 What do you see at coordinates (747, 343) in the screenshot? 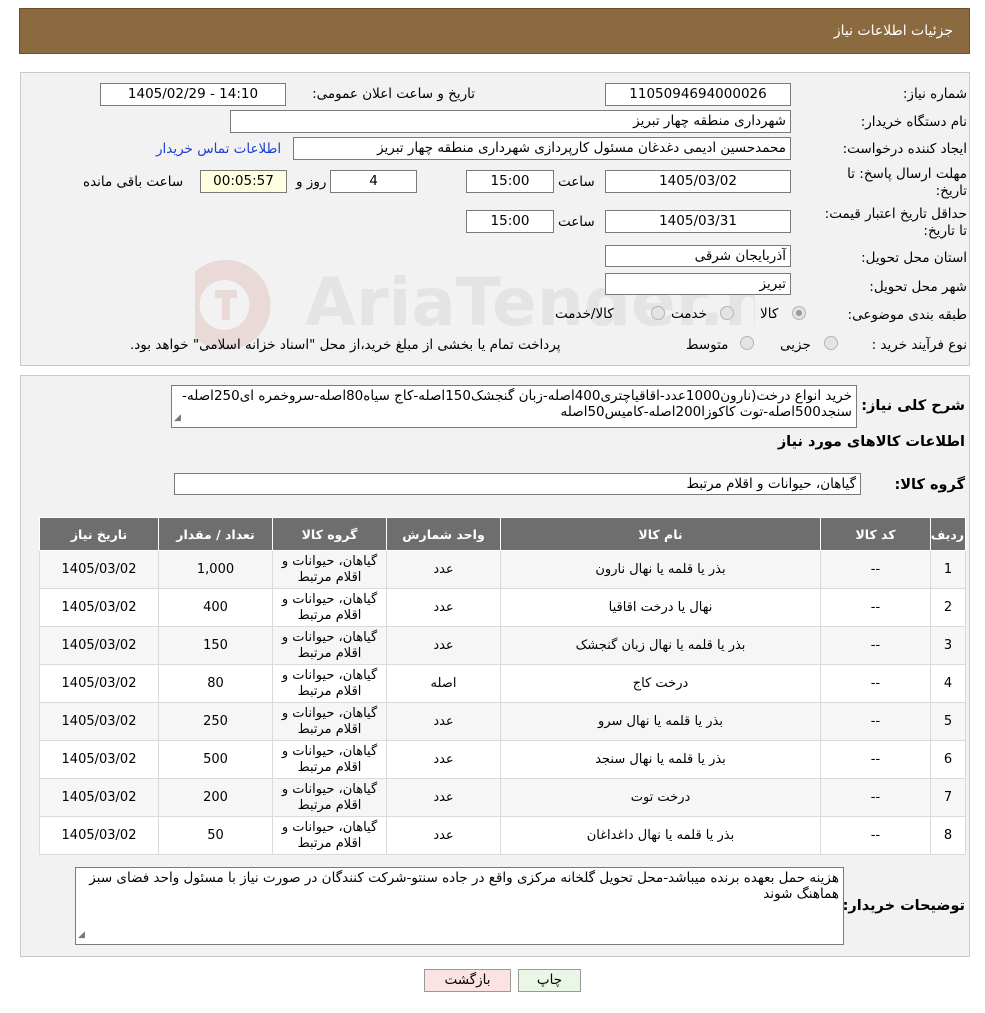
I see `process-medium-radio` at bounding box center [747, 343].